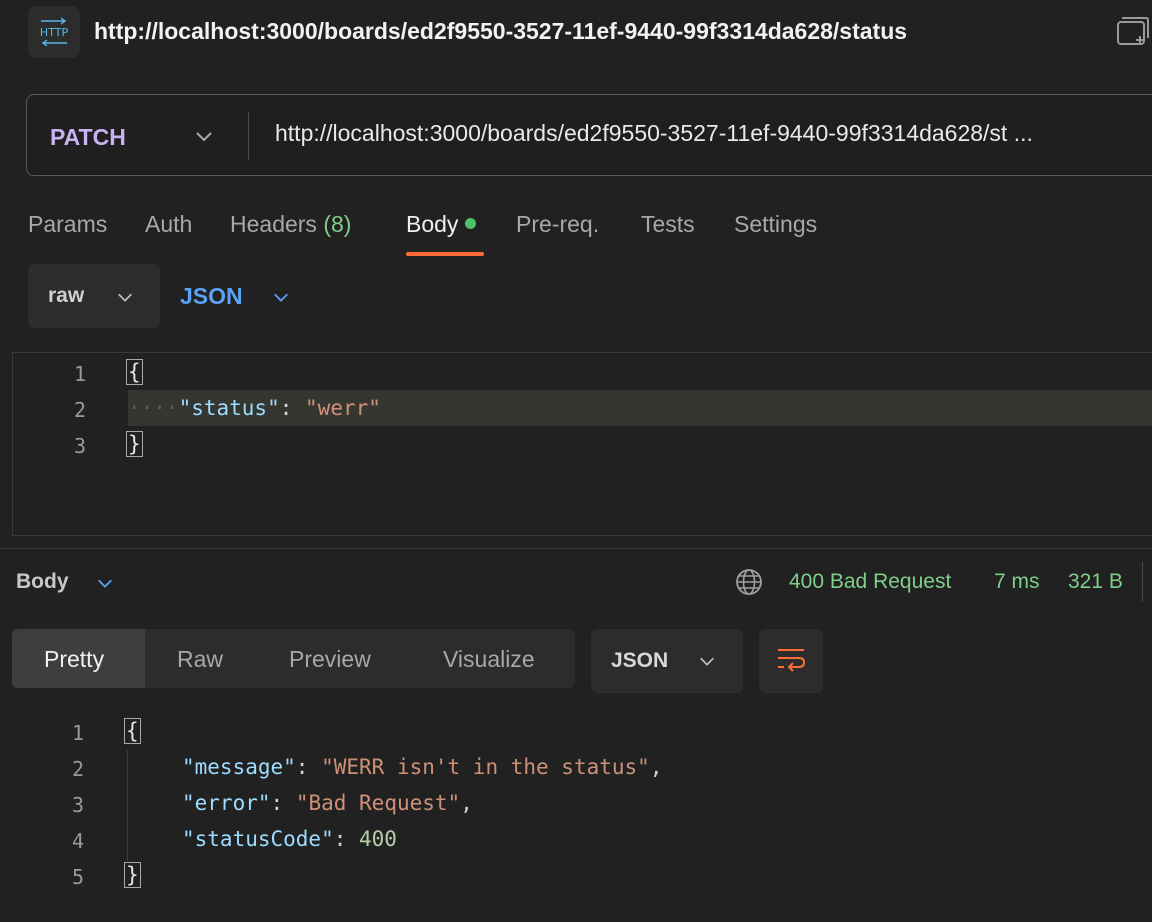  I want to click on json-key: "error", so click(226, 803).